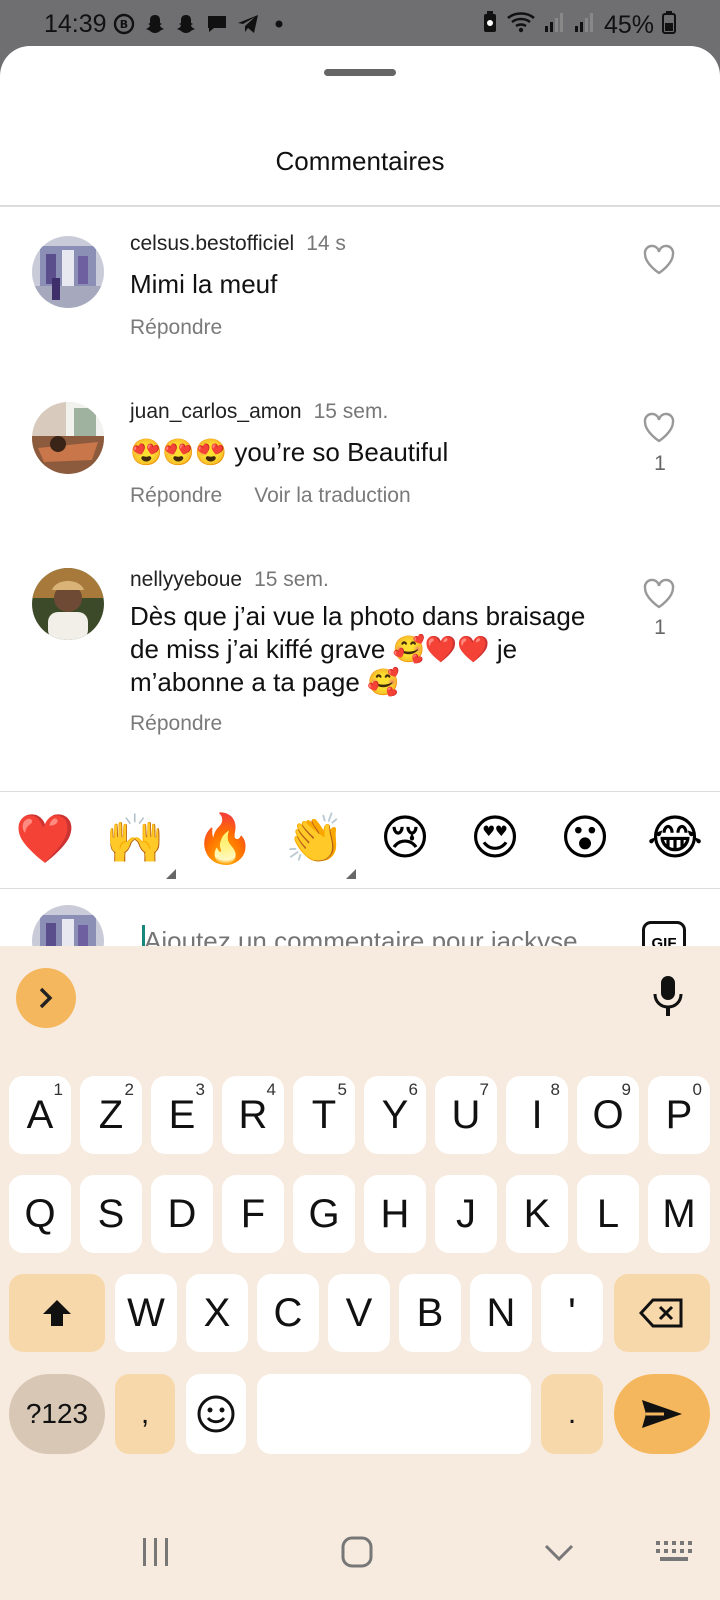  What do you see at coordinates (111, 1214) in the screenshot?
I see `key-s: S` at bounding box center [111, 1214].